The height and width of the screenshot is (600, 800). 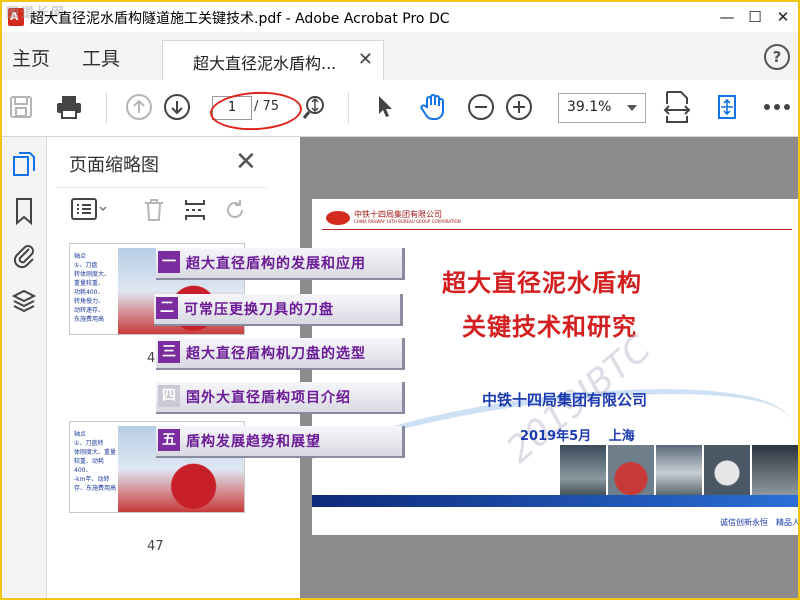 What do you see at coordinates (89, 211) in the screenshot?
I see `thumbnail-options-icon` at bounding box center [89, 211].